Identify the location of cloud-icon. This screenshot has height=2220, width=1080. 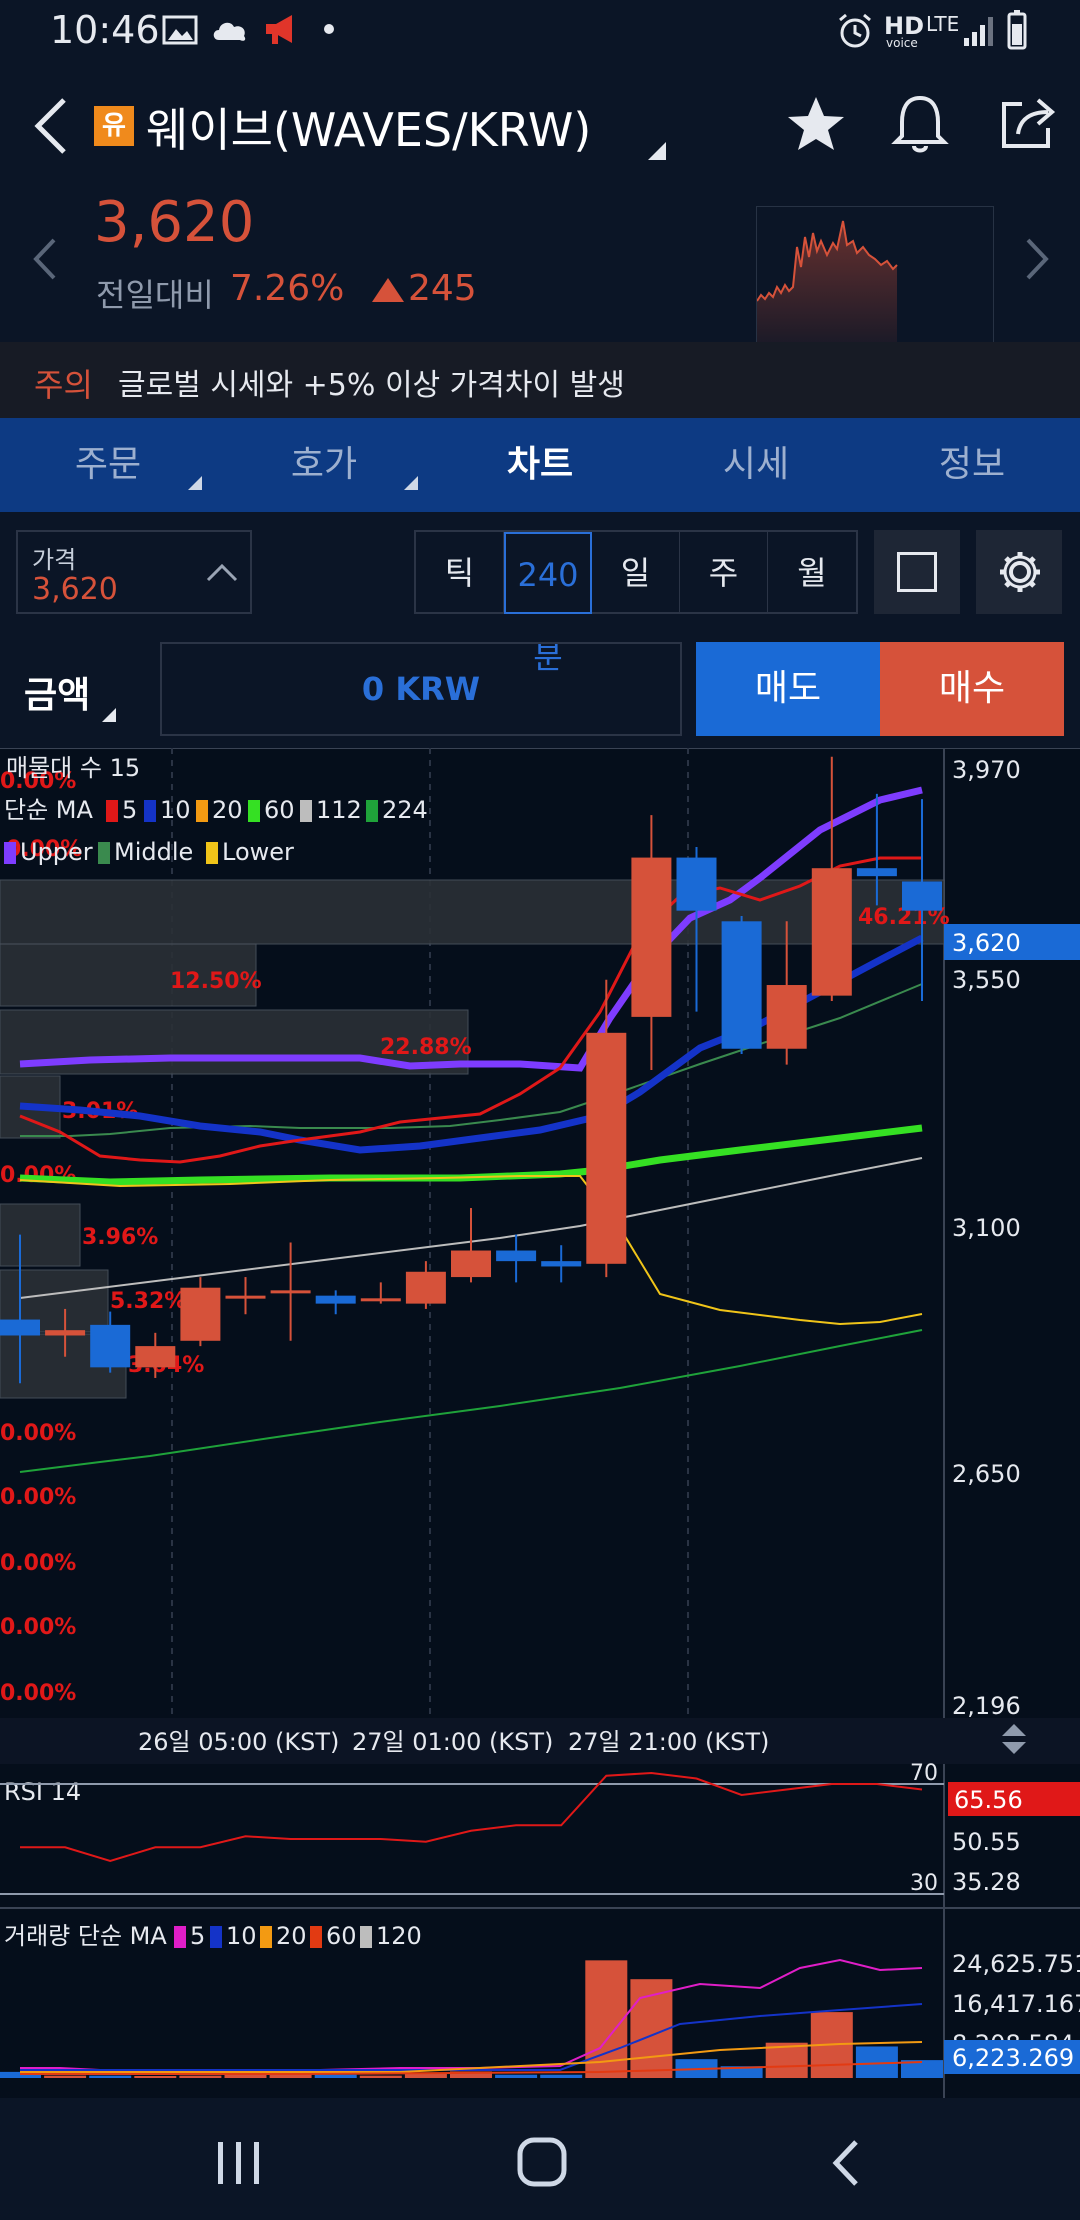
(229, 31).